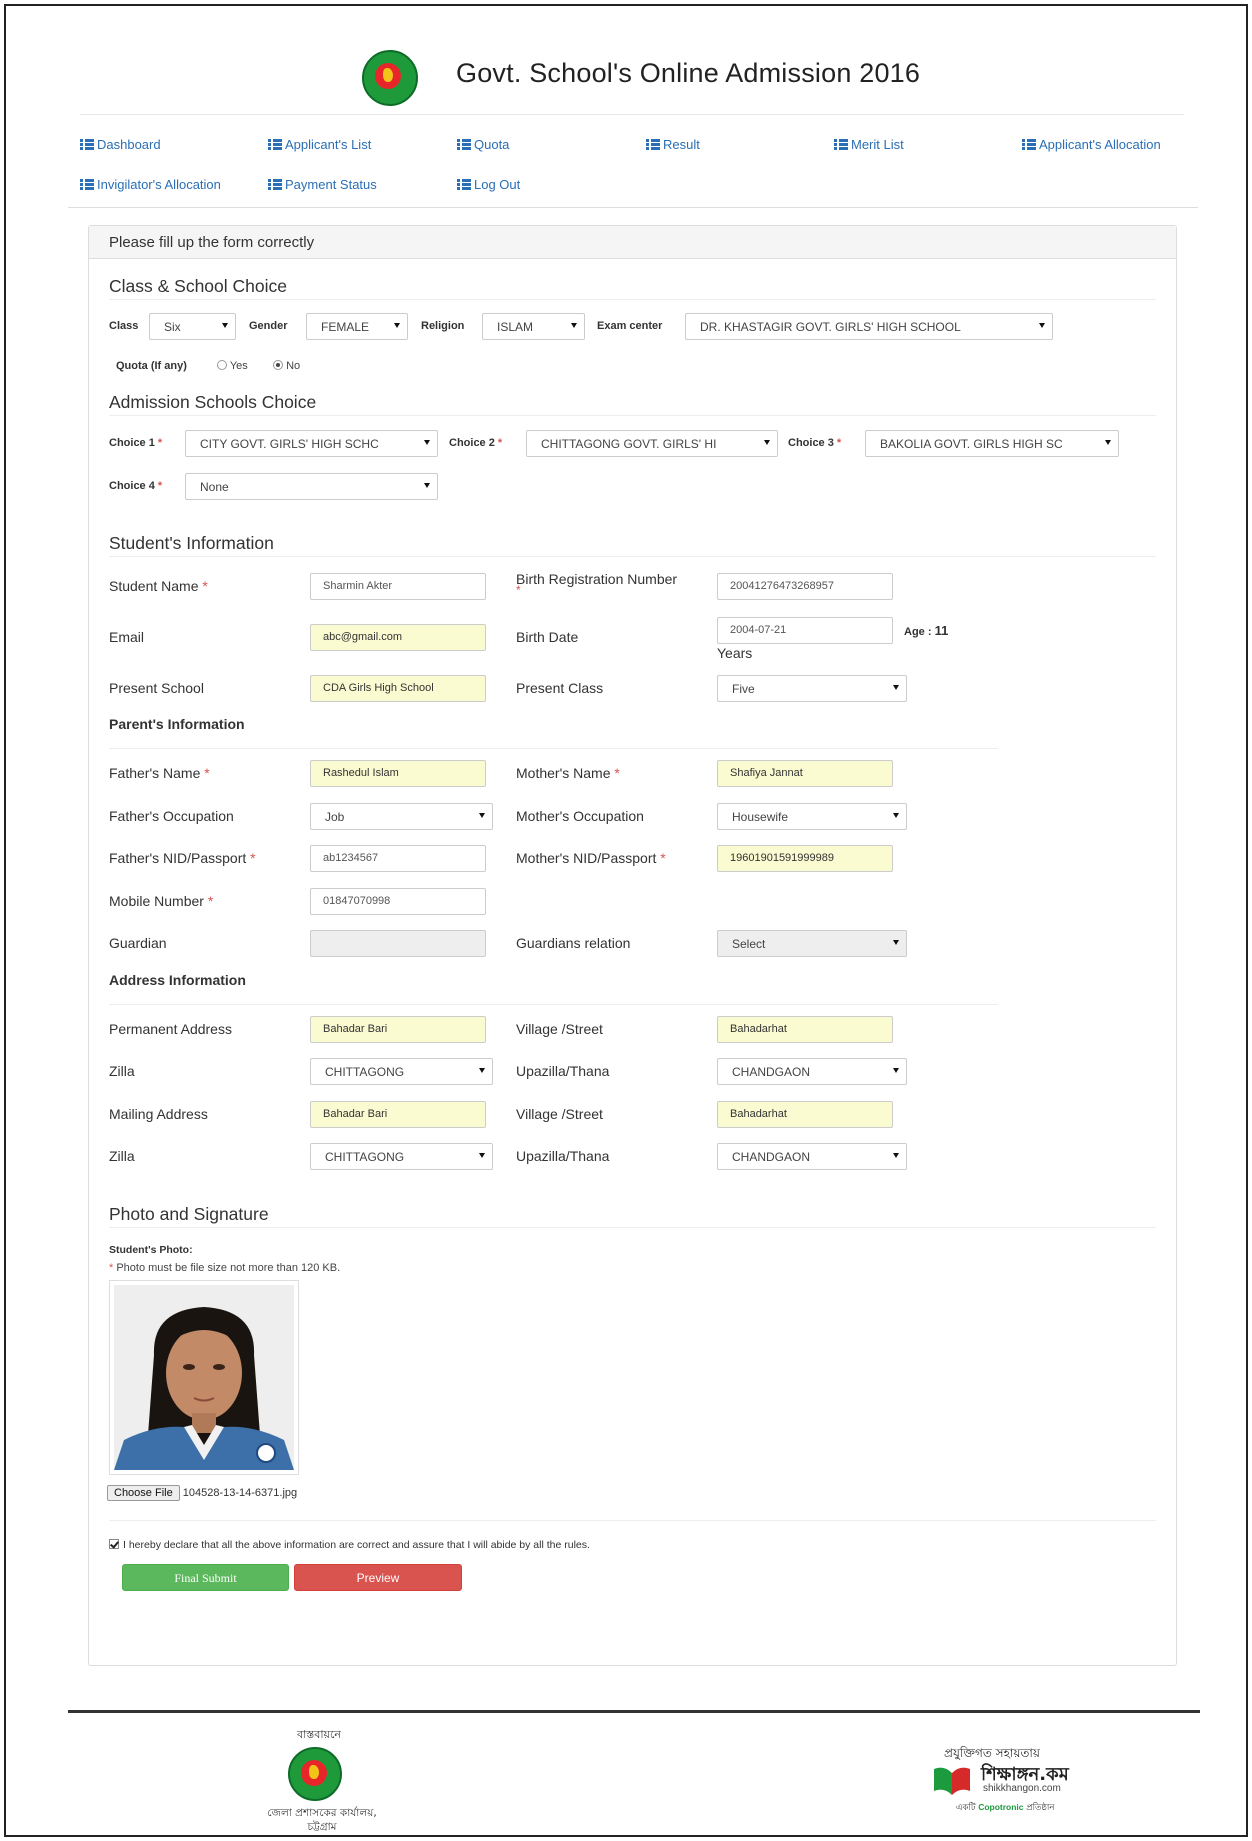 The width and height of the screenshot is (1252, 1841). Describe the element at coordinates (812, 1071) in the screenshot. I see `permanent-upazilla-select: CHANDGAON` at that location.